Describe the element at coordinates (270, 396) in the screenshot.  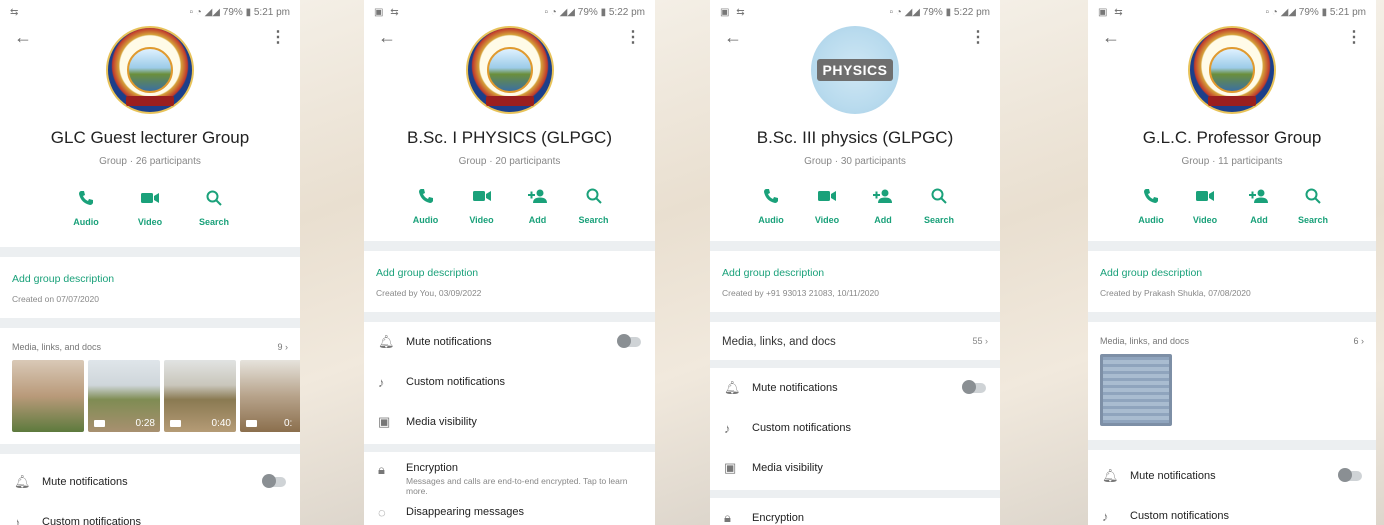
I see `media-thumbnail: 0:` at that location.